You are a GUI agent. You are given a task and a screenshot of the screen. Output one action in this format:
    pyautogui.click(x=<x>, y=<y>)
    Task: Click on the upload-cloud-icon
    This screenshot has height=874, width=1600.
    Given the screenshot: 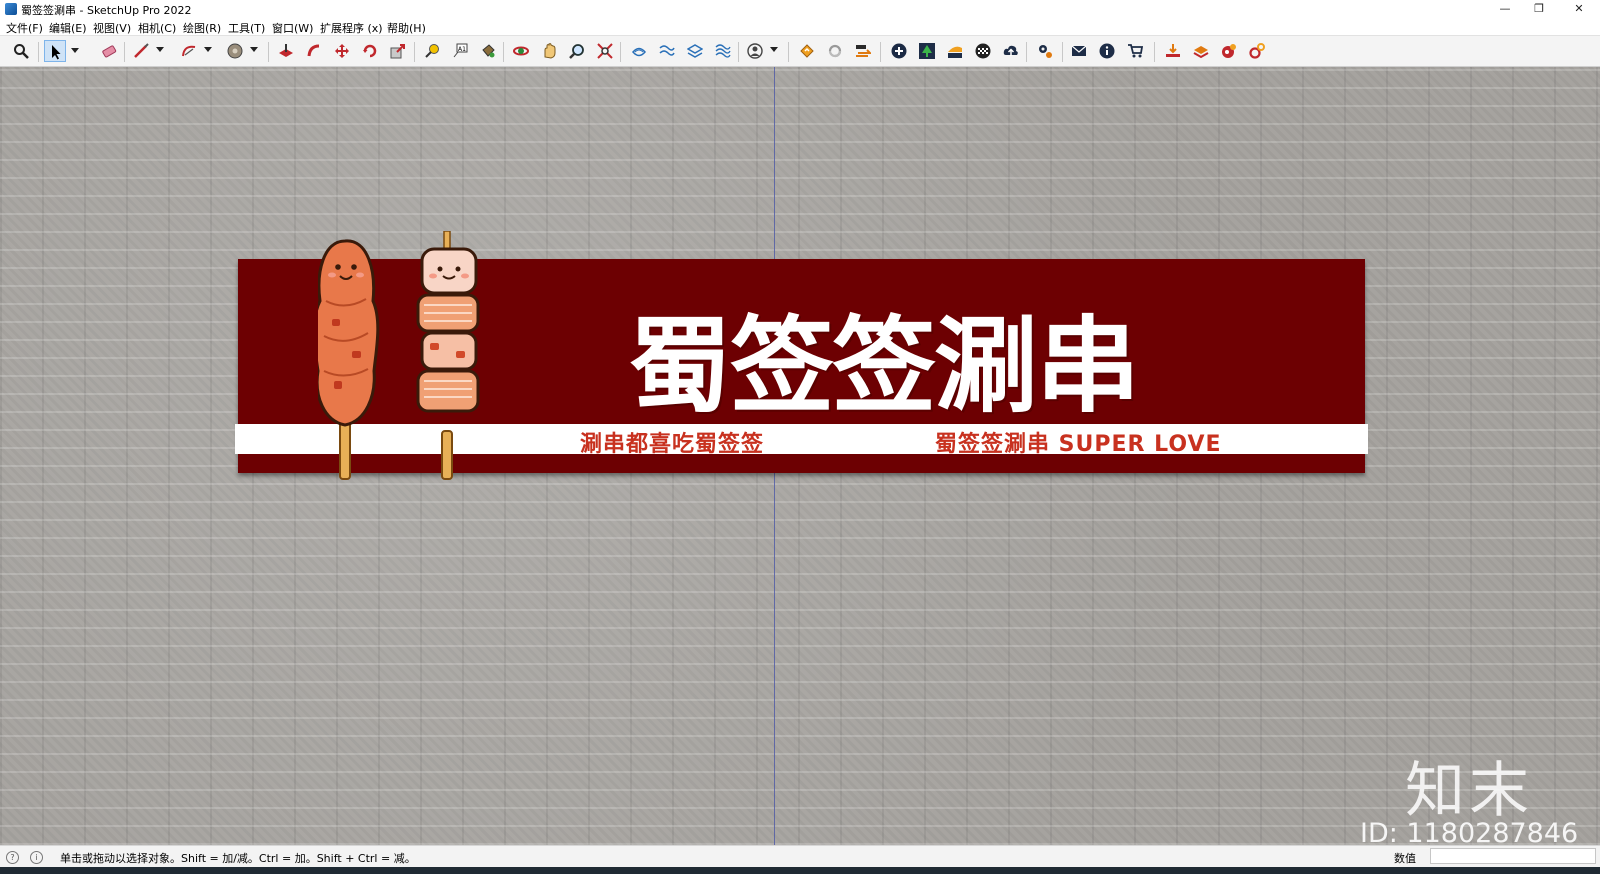 What is the action you would take?
    pyautogui.click(x=1011, y=51)
    